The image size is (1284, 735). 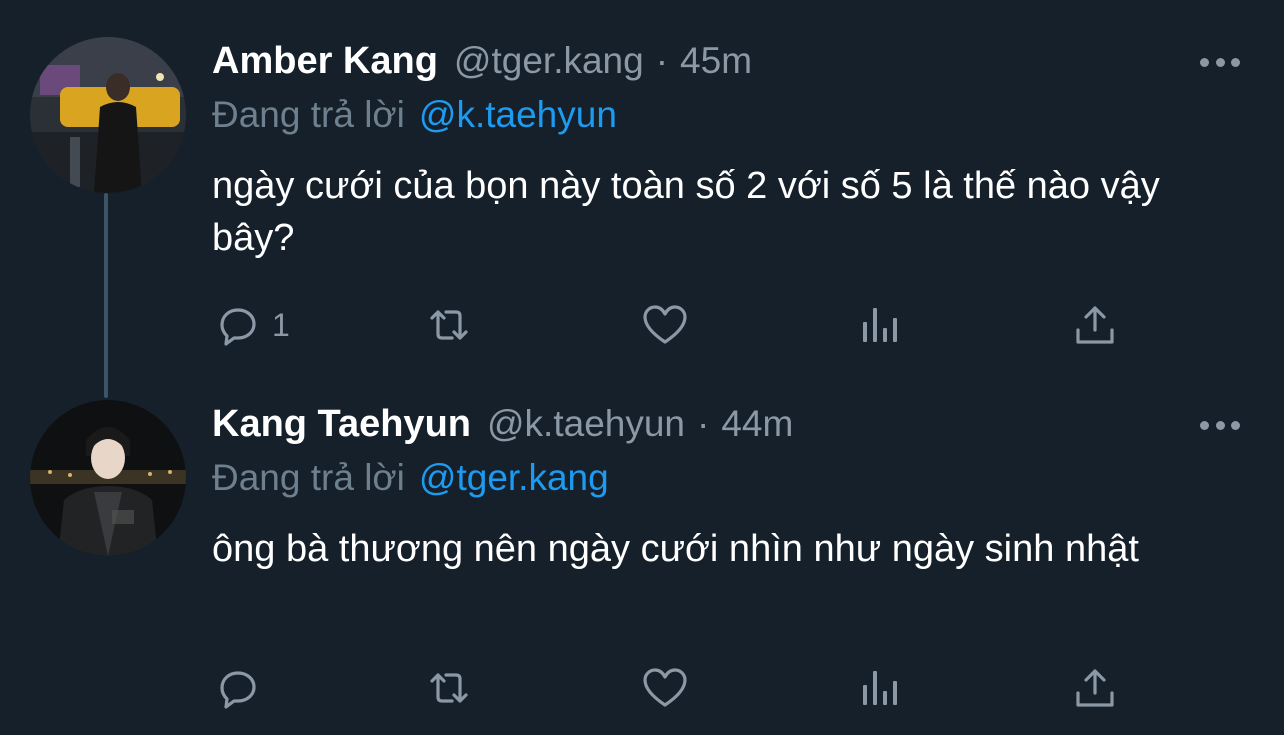 What do you see at coordinates (518, 114) in the screenshot?
I see `mention-link: @k.taehyun` at bounding box center [518, 114].